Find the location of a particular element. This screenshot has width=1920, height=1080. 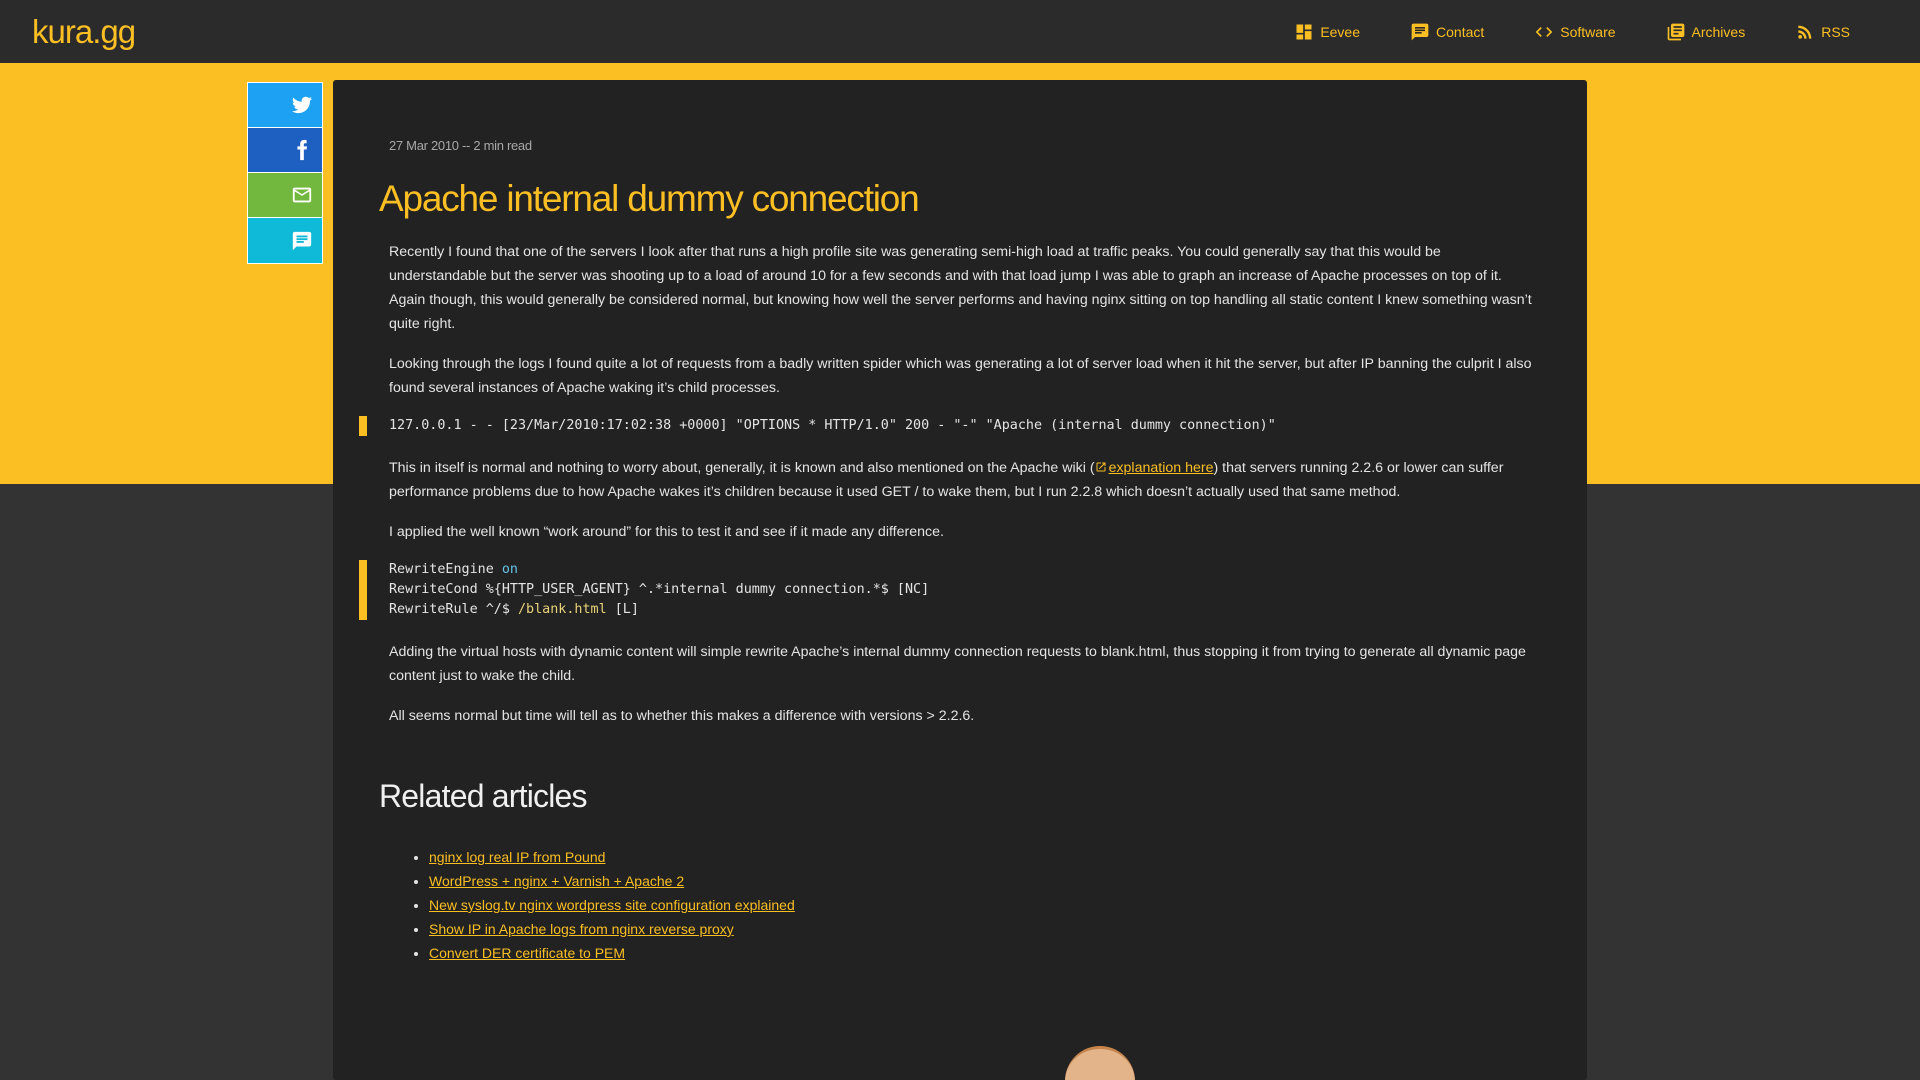

nav-contact: Contact is located at coordinates (1447, 32).